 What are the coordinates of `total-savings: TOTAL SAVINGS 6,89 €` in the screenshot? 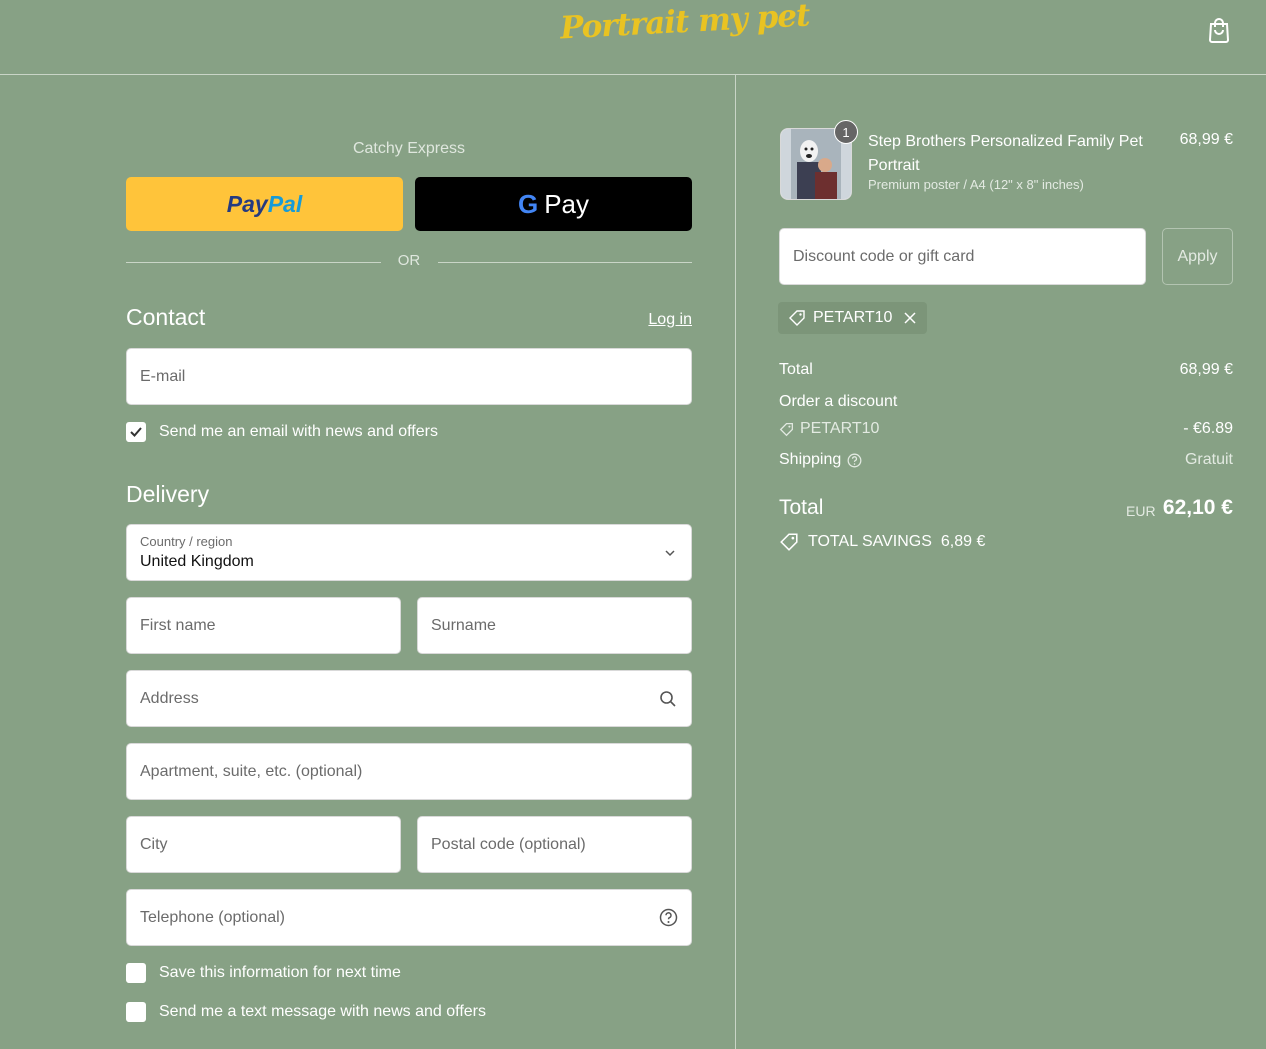 It's located at (882, 542).